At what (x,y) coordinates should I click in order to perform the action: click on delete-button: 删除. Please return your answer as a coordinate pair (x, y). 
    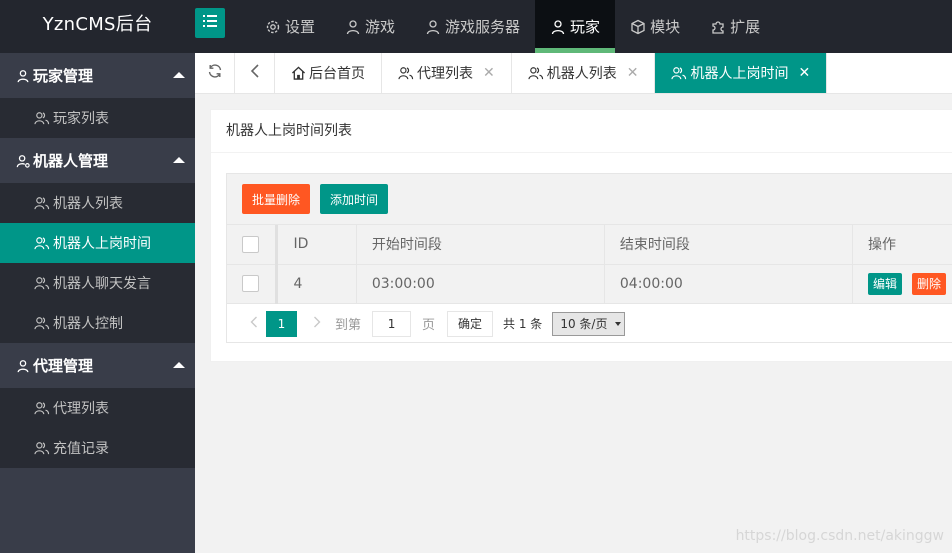
    Looking at the image, I should click on (928, 283).